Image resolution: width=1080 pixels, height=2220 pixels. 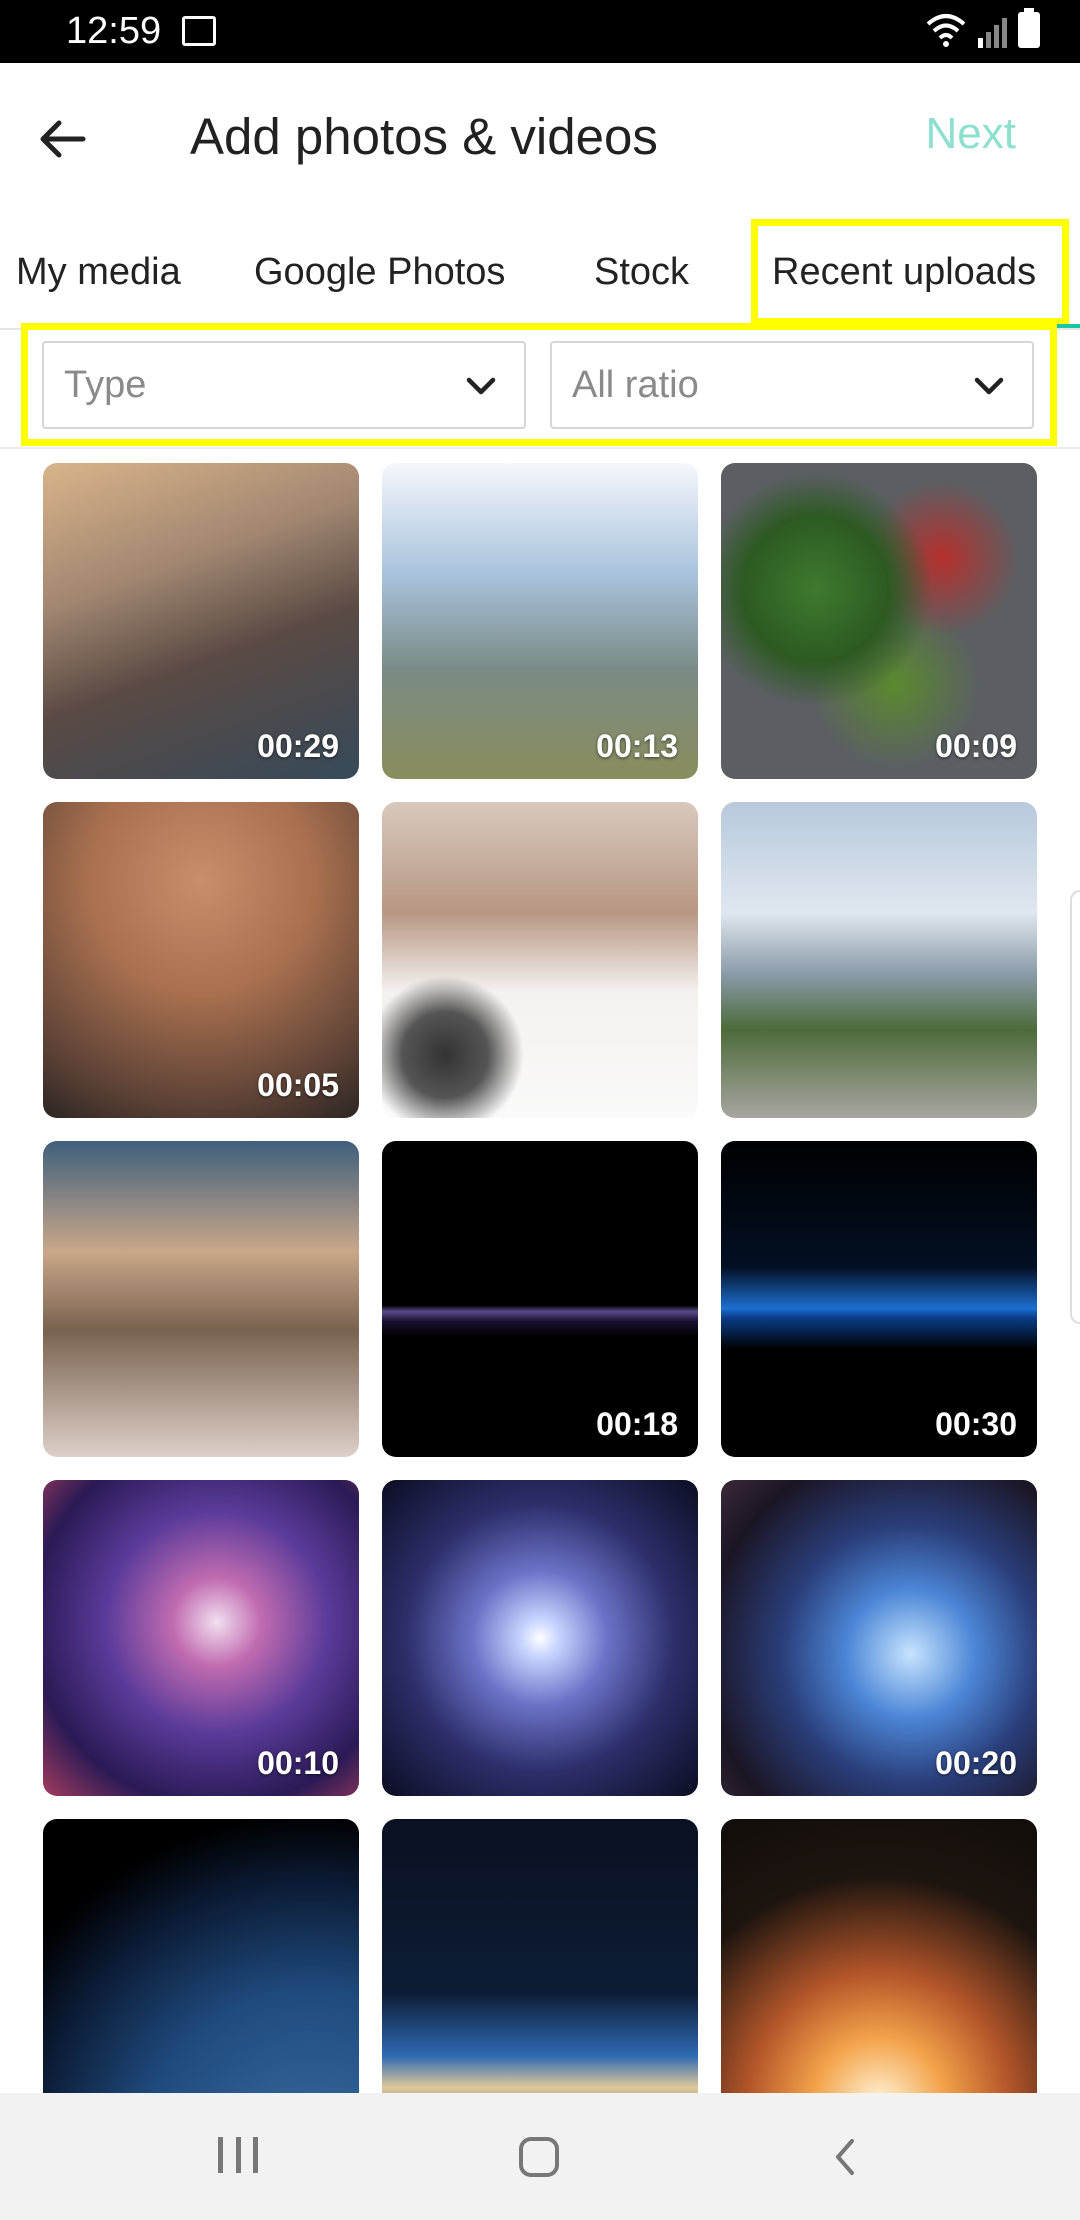 I want to click on tab-stock: Stock, so click(x=641, y=272).